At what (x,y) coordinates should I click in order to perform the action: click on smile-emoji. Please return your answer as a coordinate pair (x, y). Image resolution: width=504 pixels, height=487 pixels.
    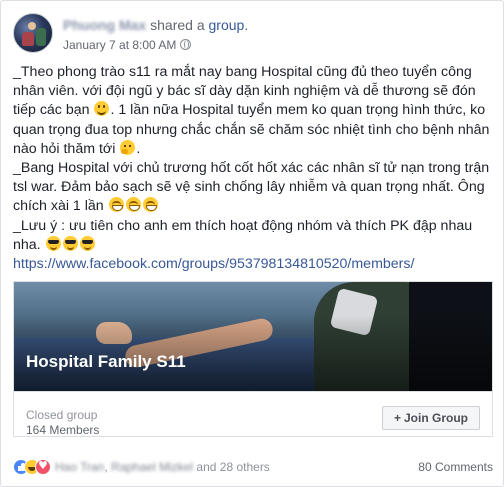
    Looking at the image, I should click on (102, 109).